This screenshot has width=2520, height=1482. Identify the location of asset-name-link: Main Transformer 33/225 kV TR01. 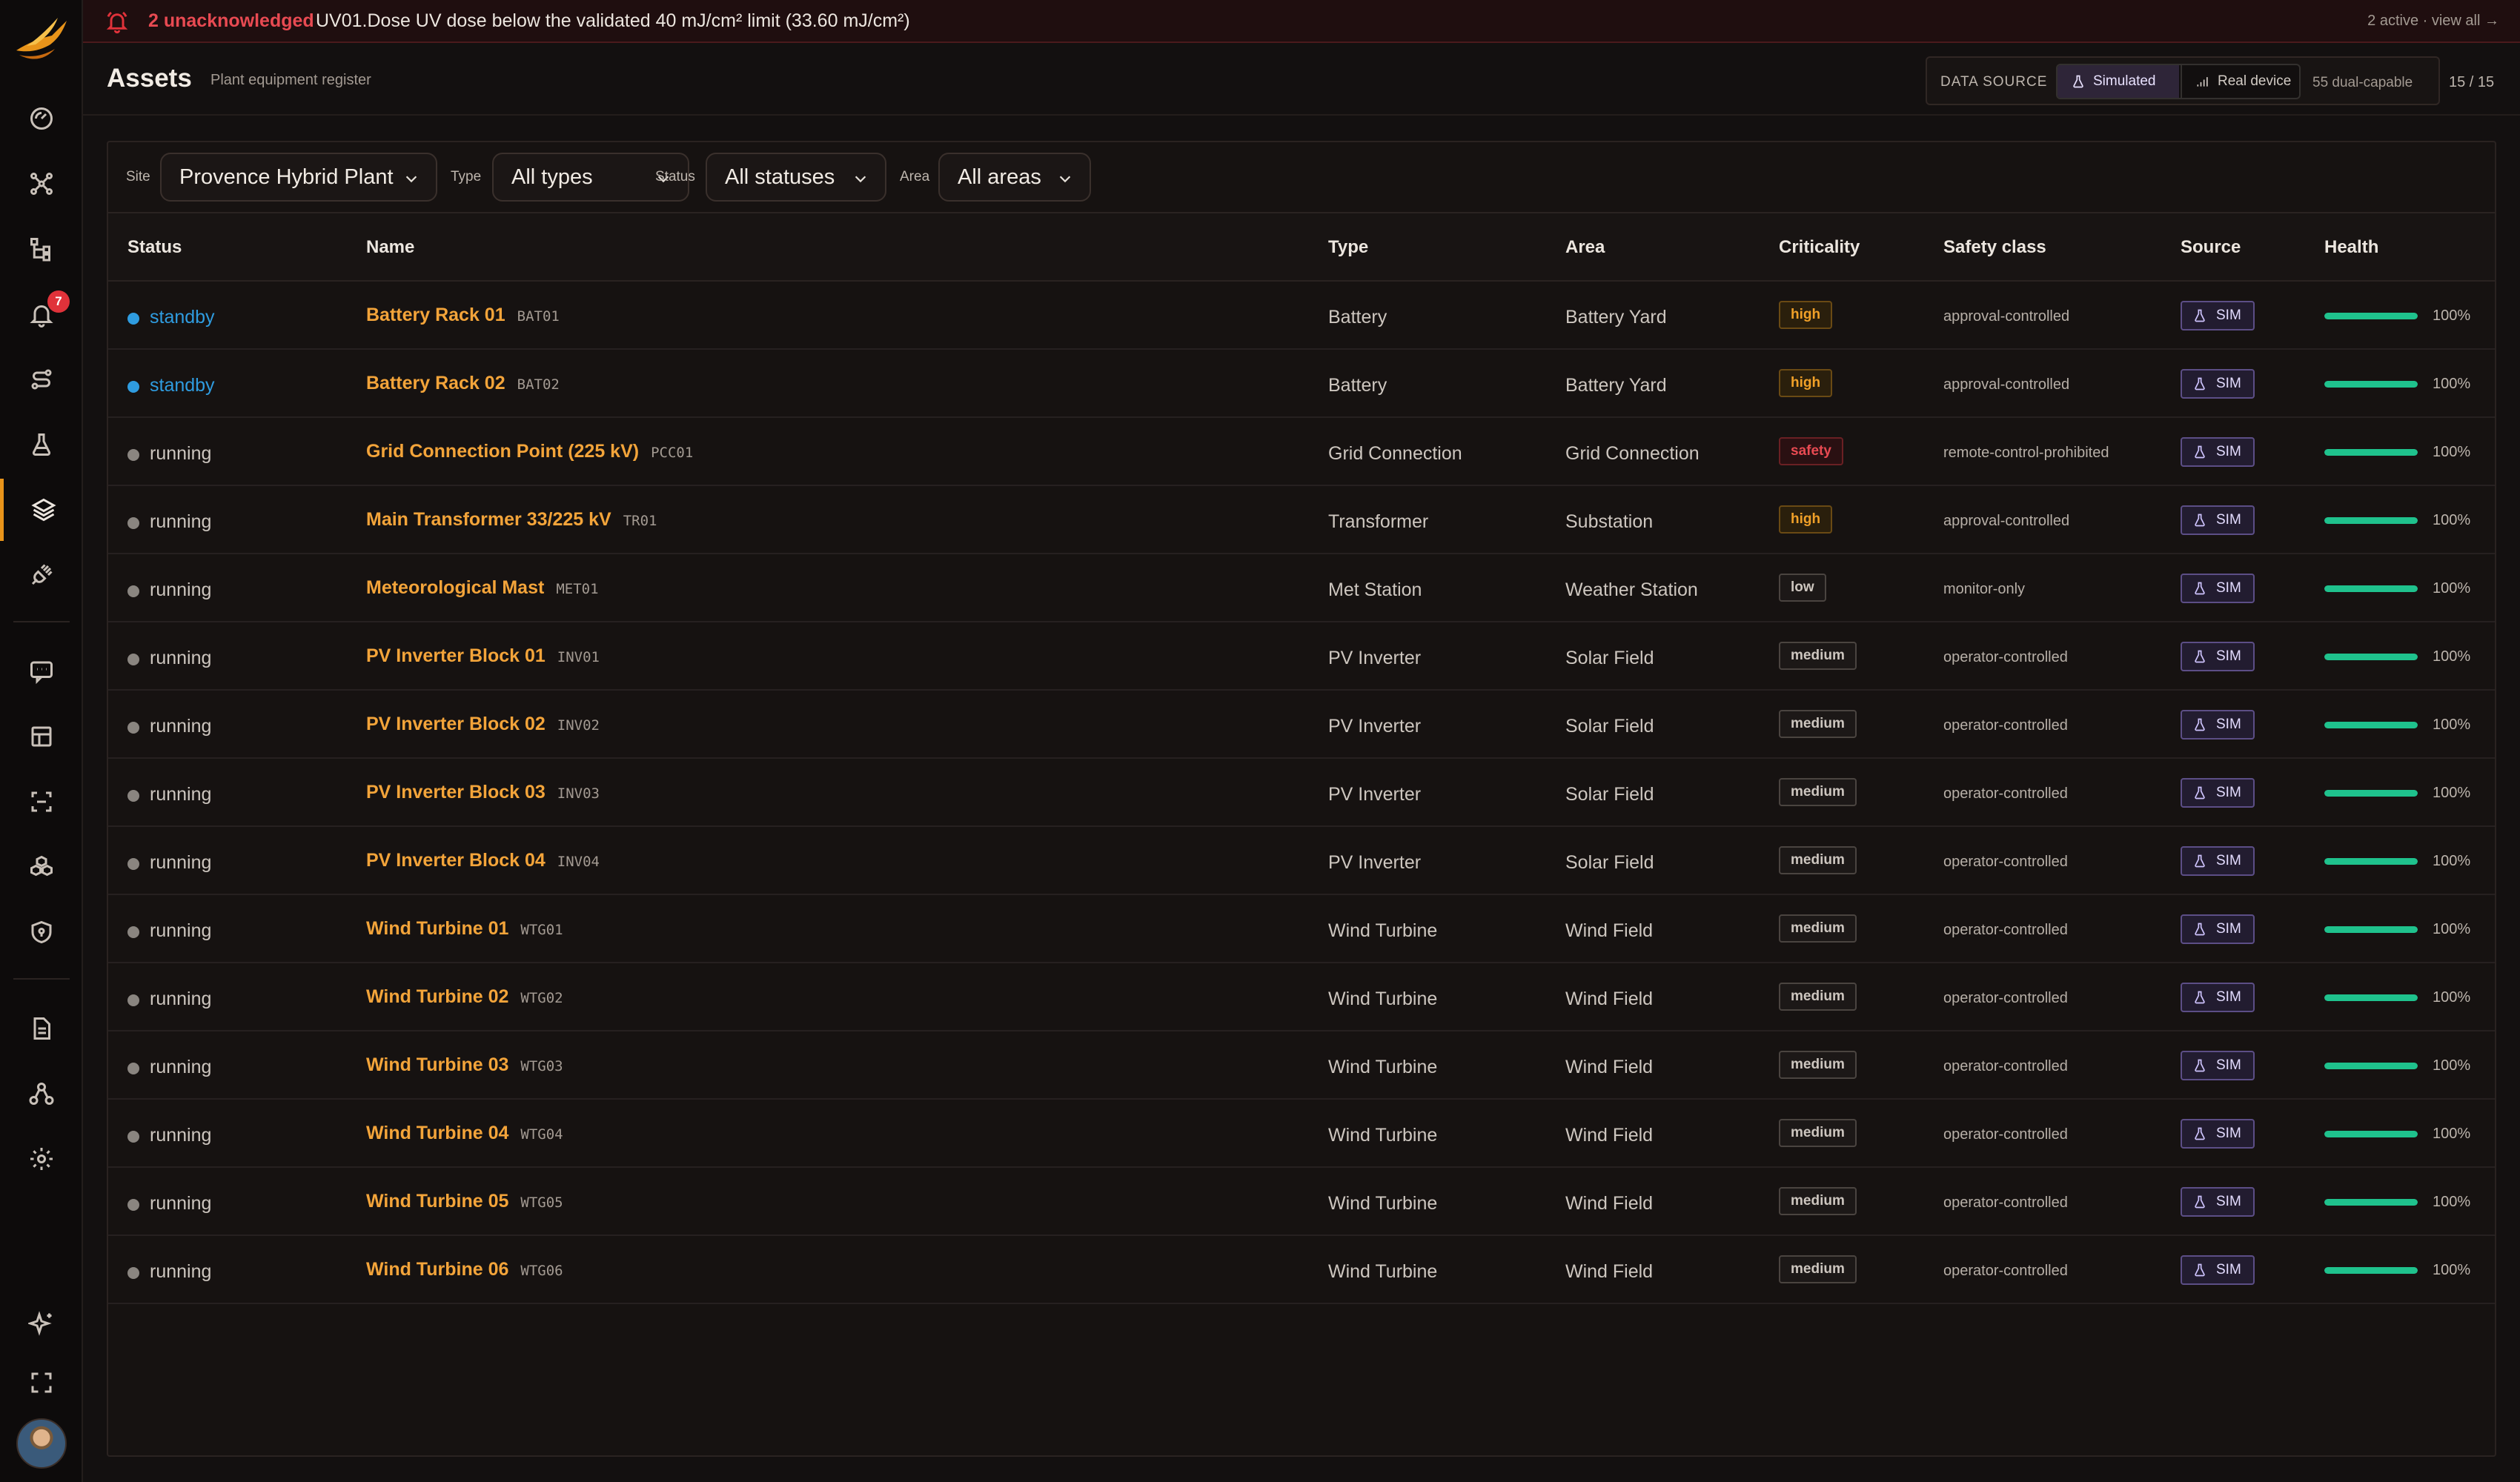
(512, 520).